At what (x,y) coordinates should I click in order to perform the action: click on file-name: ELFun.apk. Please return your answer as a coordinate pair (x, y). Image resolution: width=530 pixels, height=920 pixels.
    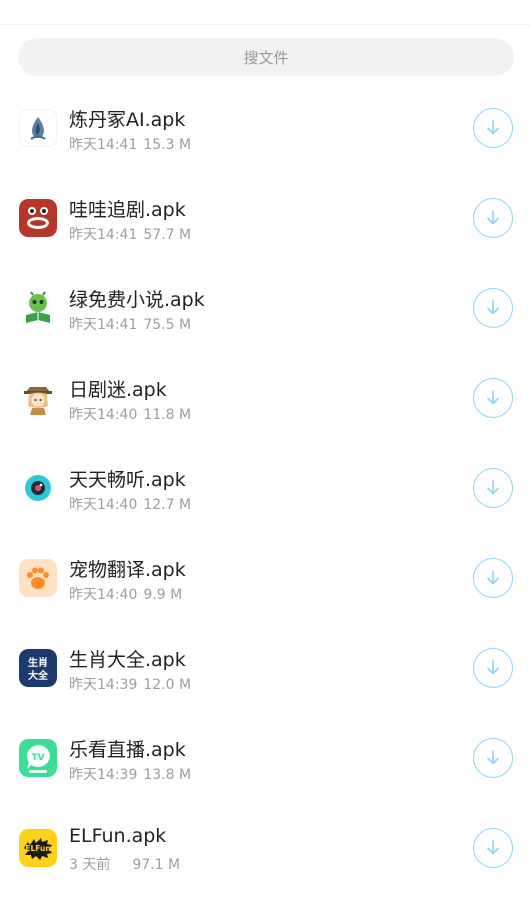
    Looking at the image, I should click on (118, 836).